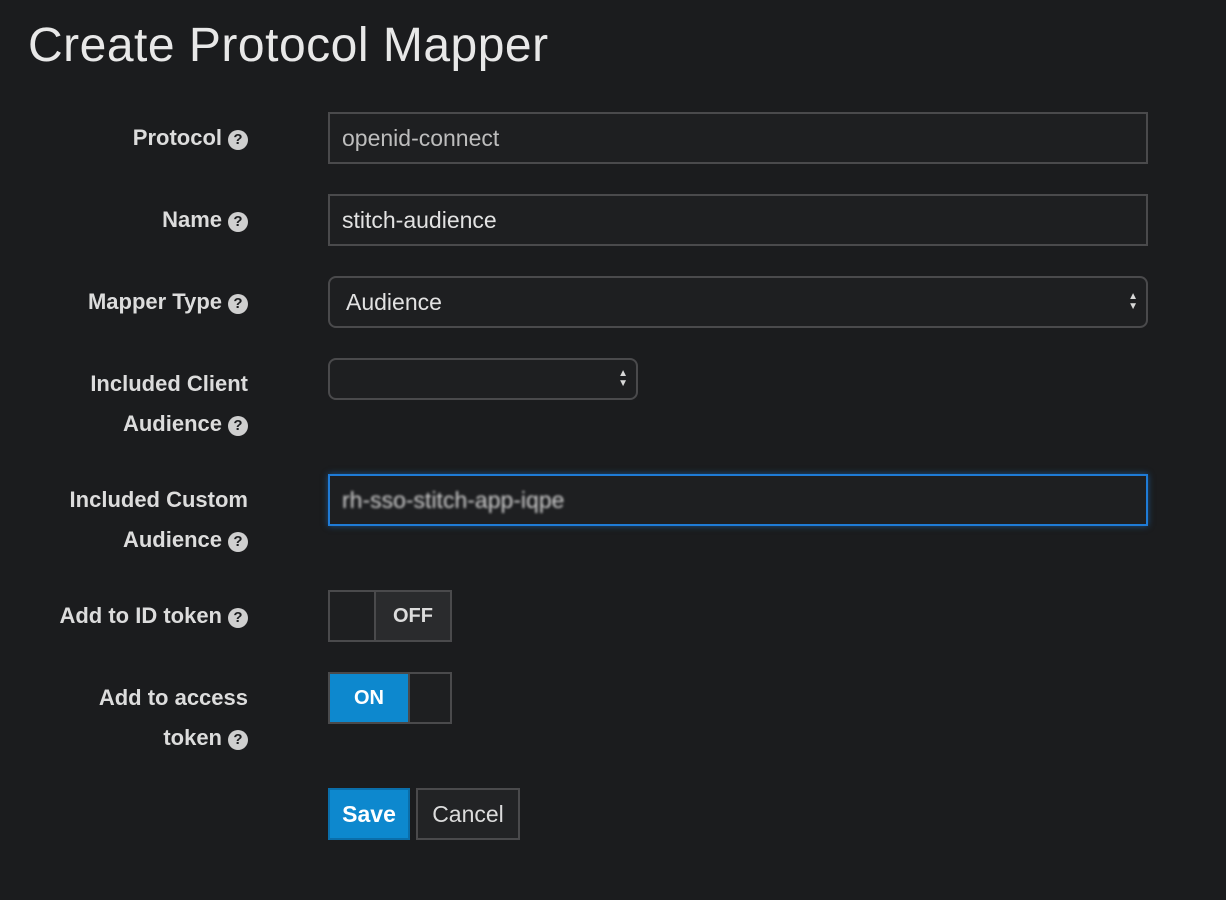 This screenshot has height=900, width=1226. Describe the element at coordinates (190, 138) in the screenshot. I see `protocol-label: Protocol?` at that location.